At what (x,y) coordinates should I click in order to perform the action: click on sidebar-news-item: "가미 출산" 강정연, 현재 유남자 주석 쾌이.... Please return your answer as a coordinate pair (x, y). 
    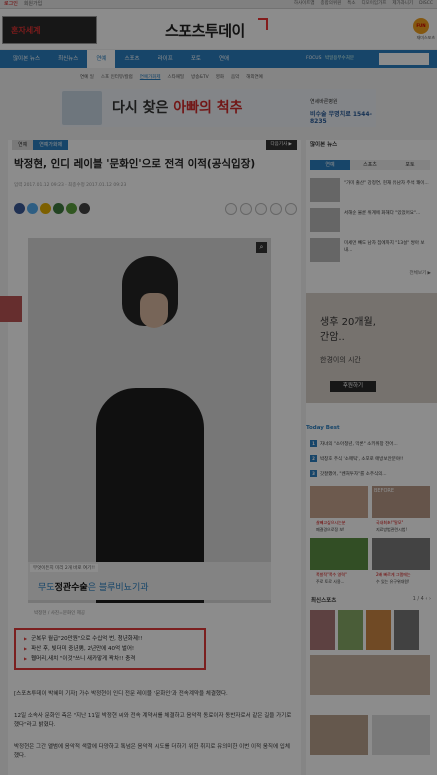
    Looking at the image, I should click on (370, 191).